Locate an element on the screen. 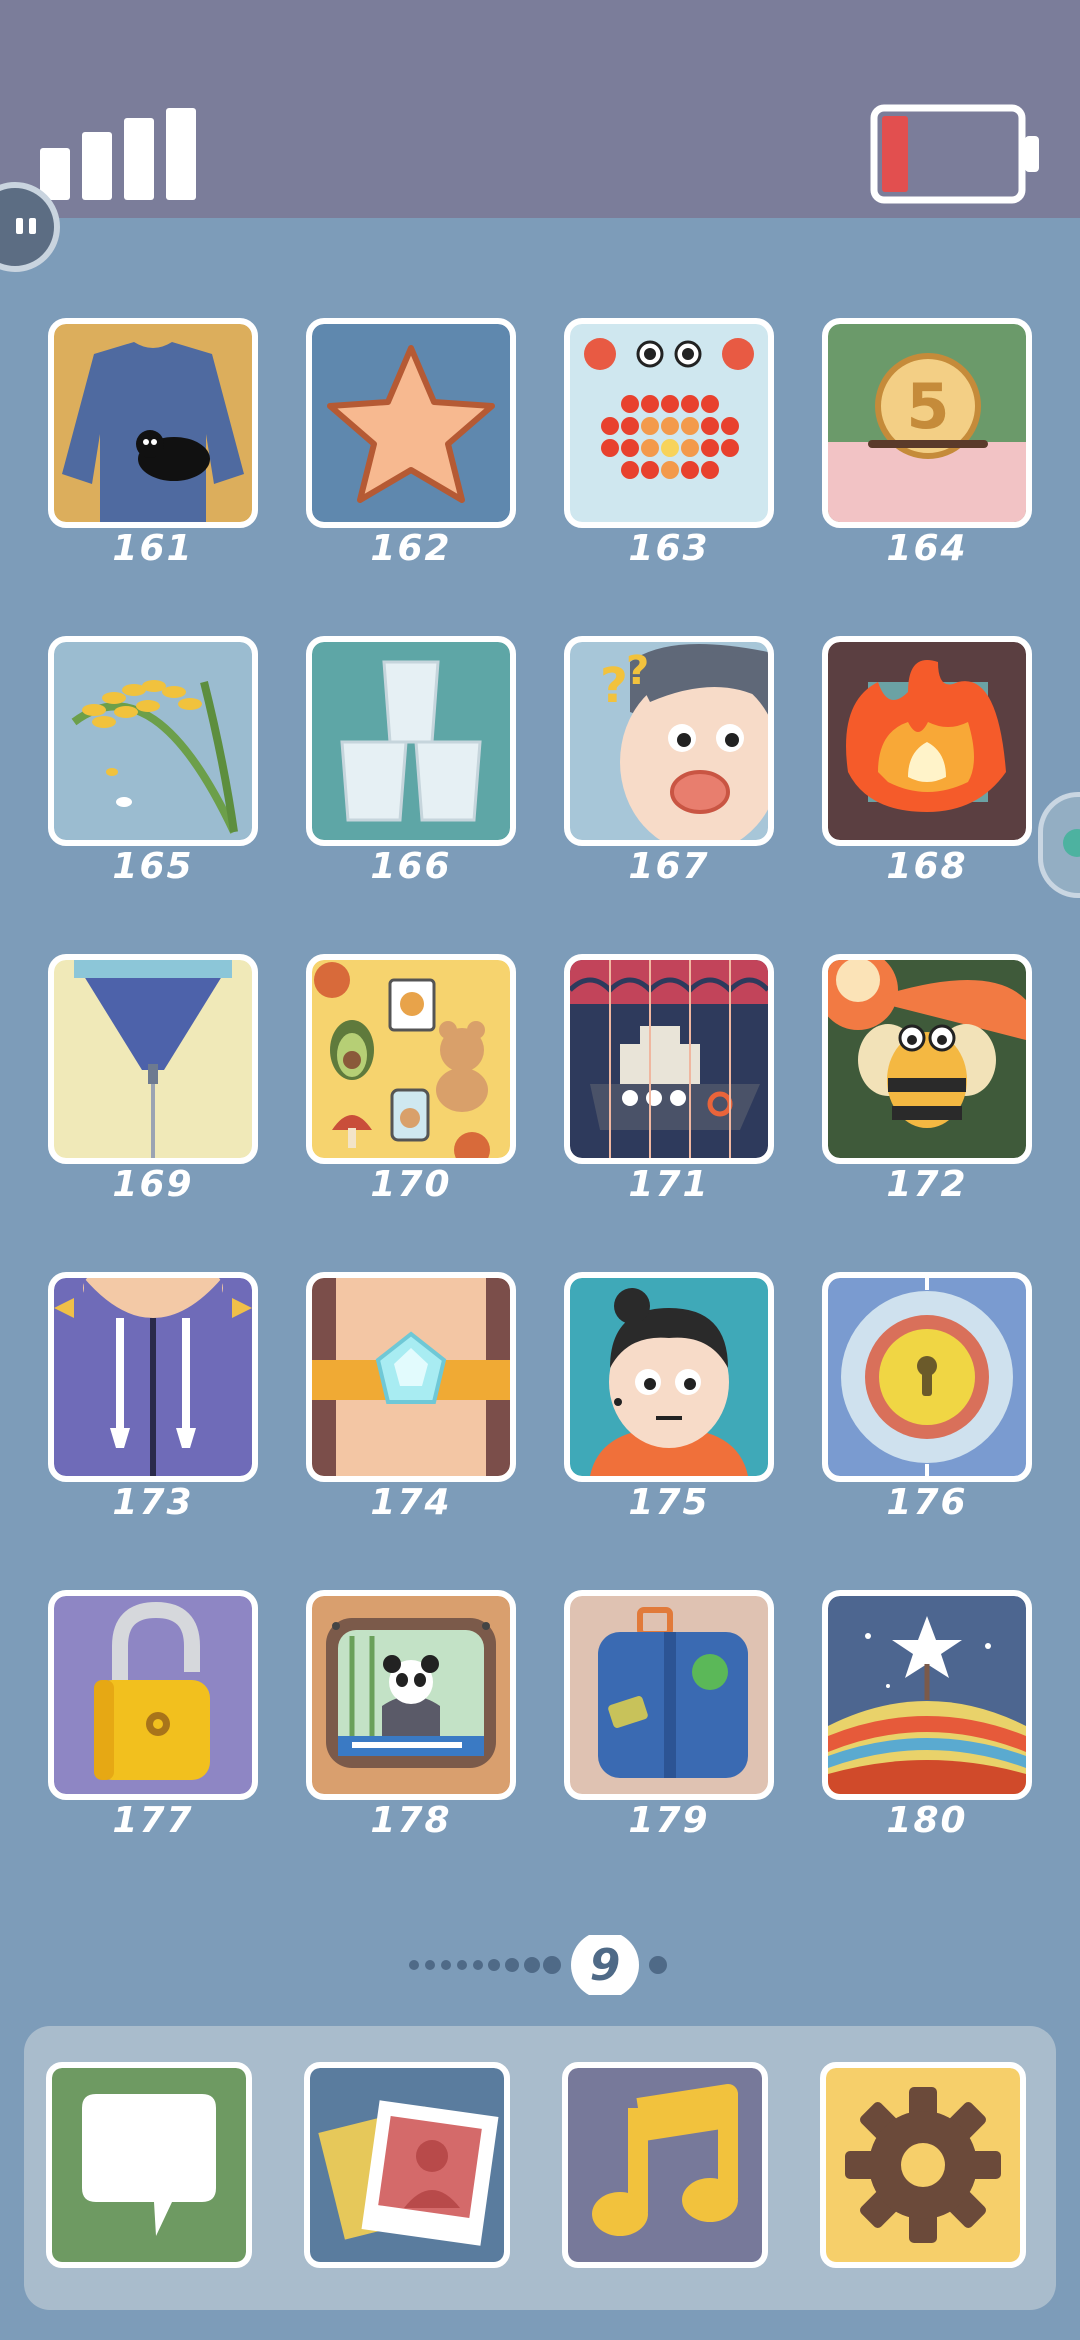 This screenshot has height=2340, width=1080. level-number: 170 is located at coordinates (411, 1184).